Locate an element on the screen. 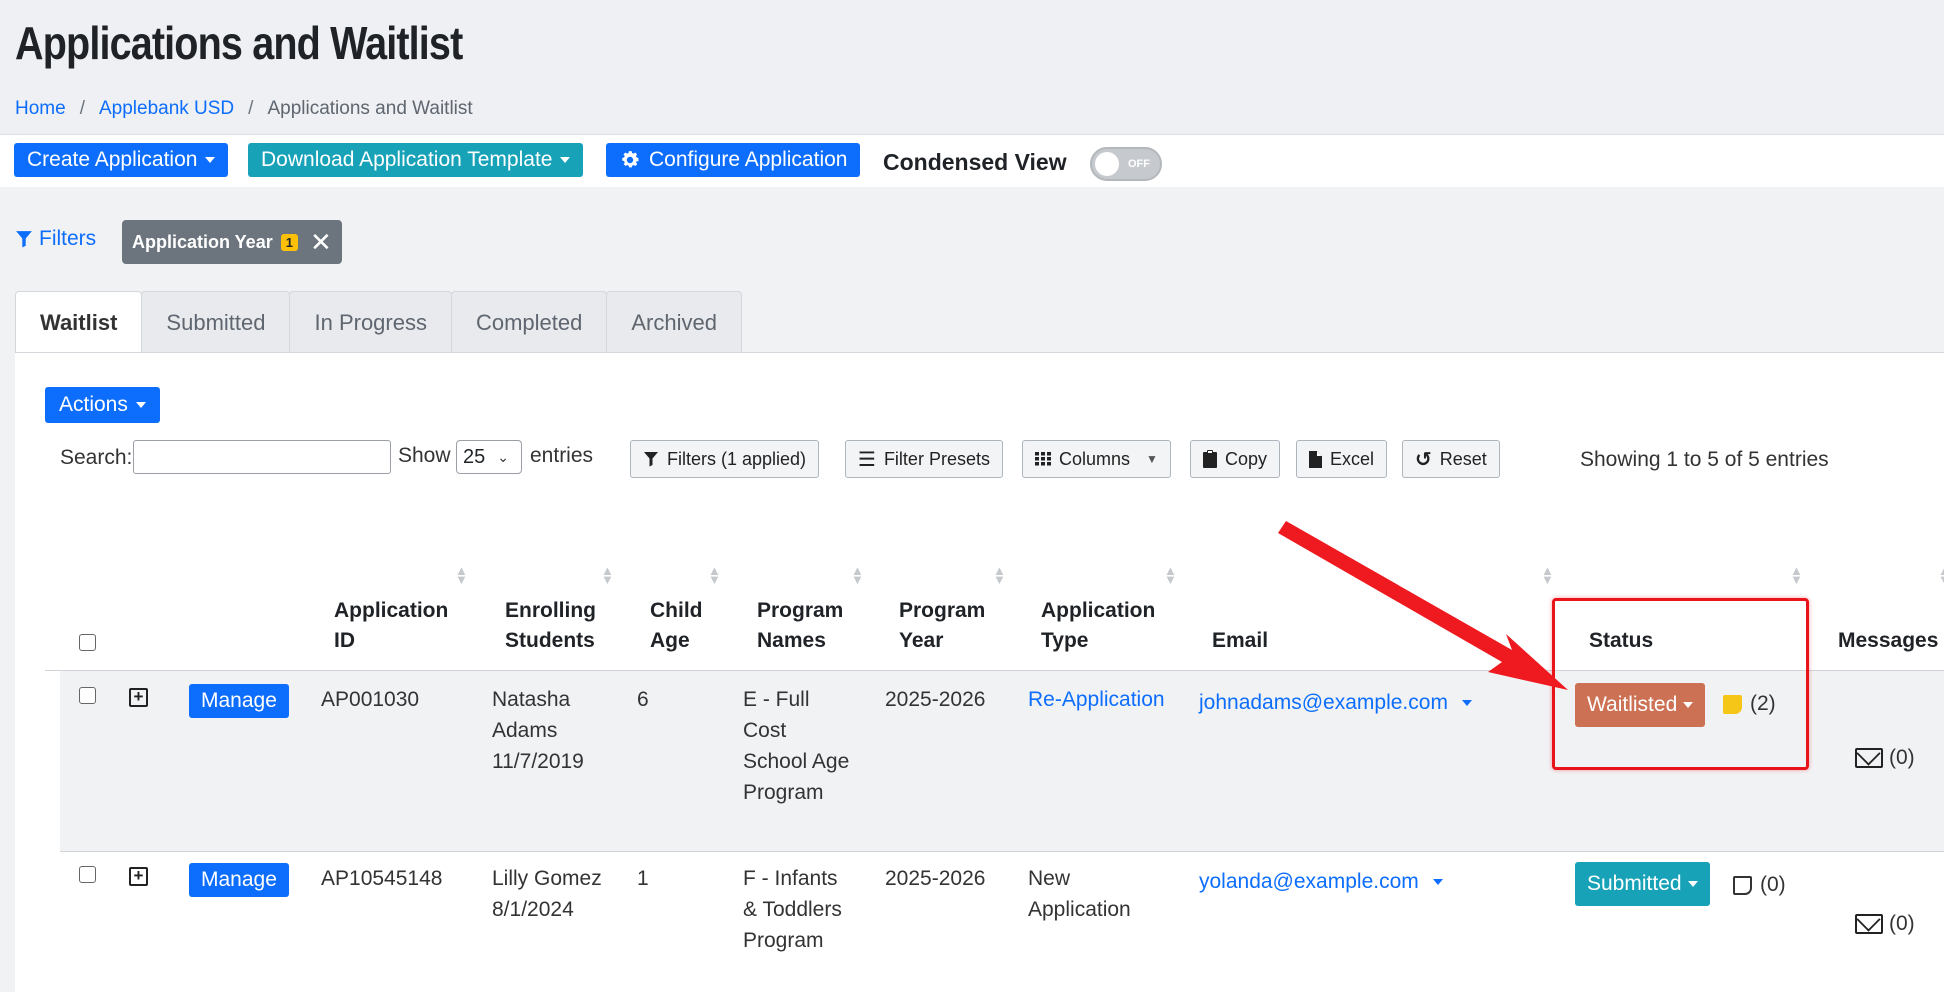 This screenshot has height=992, width=1944. cell-program-names: E - Full Cost School Age Program is located at coordinates (796, 746).